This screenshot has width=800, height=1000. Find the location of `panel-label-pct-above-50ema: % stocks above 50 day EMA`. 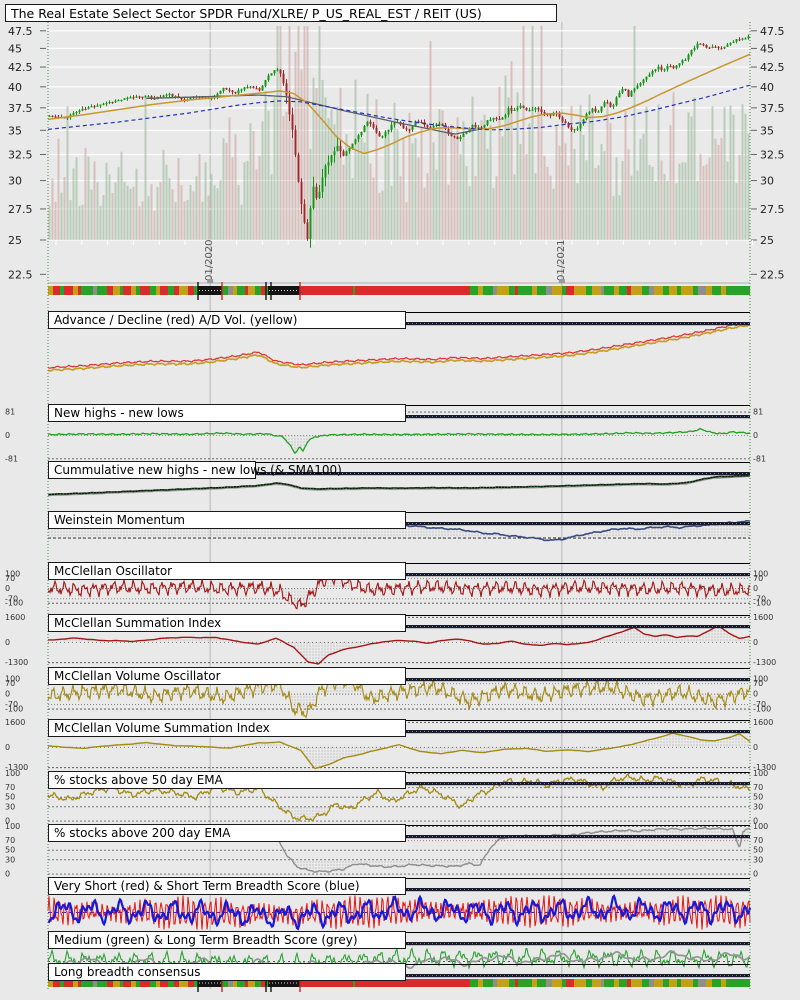

panel-label-pct-above-50ema: % stocks above 50 day EMA is located at coordinates (227, 780).